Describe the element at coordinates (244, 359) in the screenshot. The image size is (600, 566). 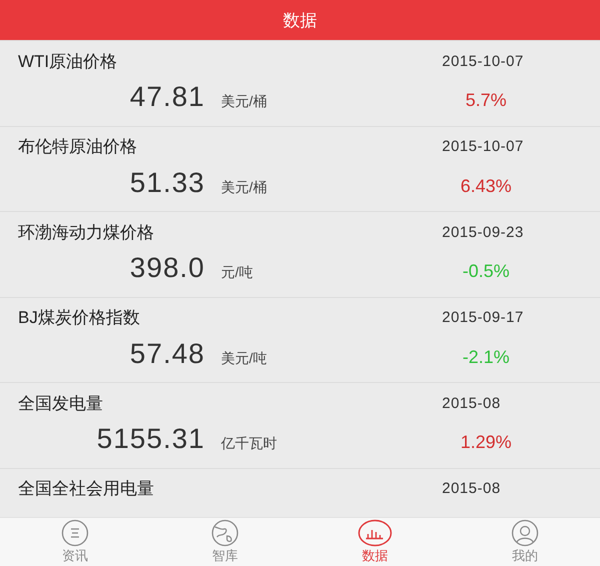
I see `item-unit: 美元/吨` at that location.